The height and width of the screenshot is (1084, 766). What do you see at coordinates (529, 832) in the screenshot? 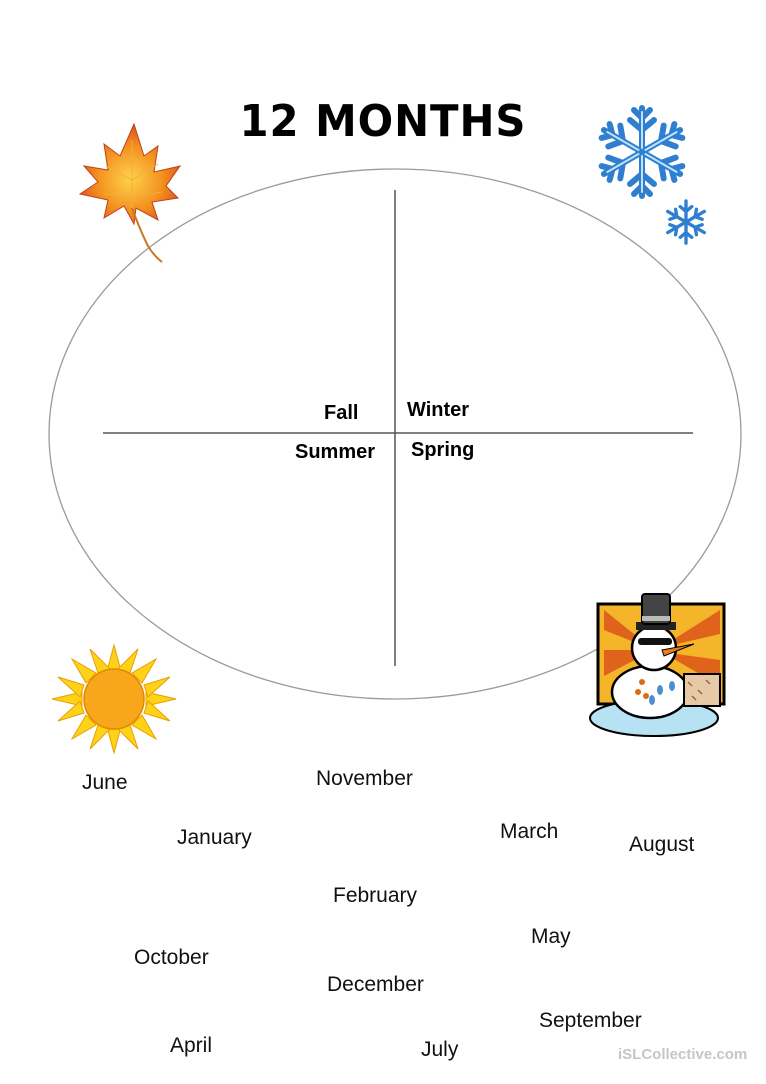
I see `month-word-march: March` at bounding box center [529, 832].